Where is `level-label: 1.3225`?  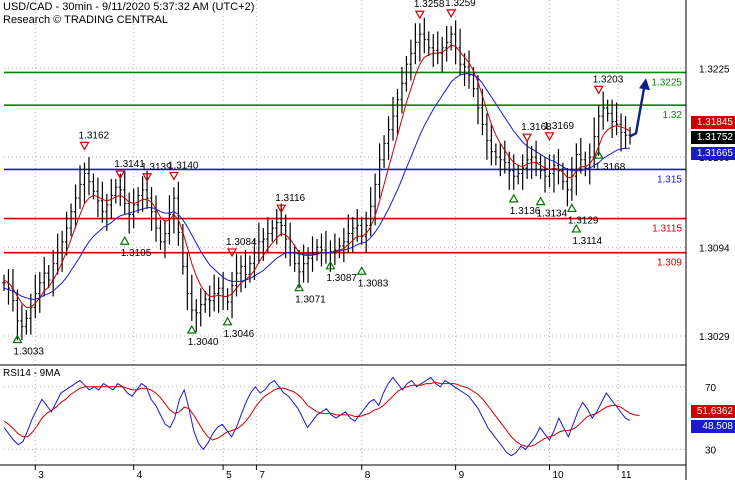
level-label: 1.3225 is located at coordinates (666, 82).